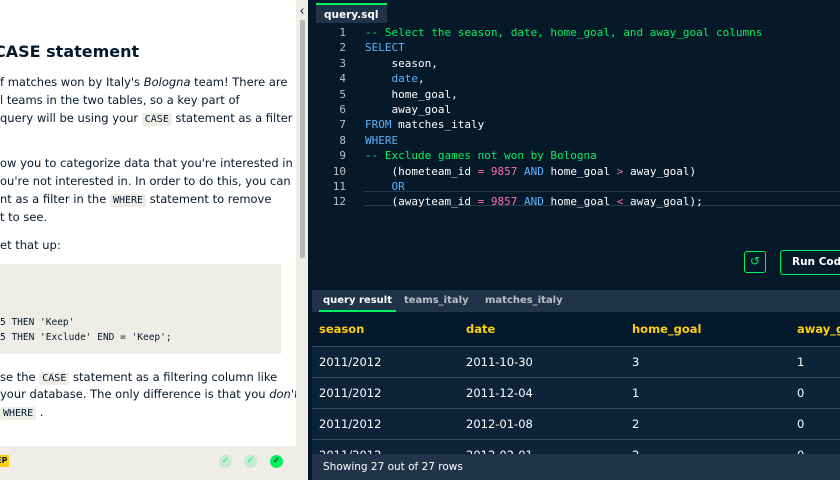 Image resolution: width=840 pixels, height=480 pixels. Describe the element at coordinates (436, 301) in the screenshot. I see `tab-teams-italy: teams_italy` at that location.